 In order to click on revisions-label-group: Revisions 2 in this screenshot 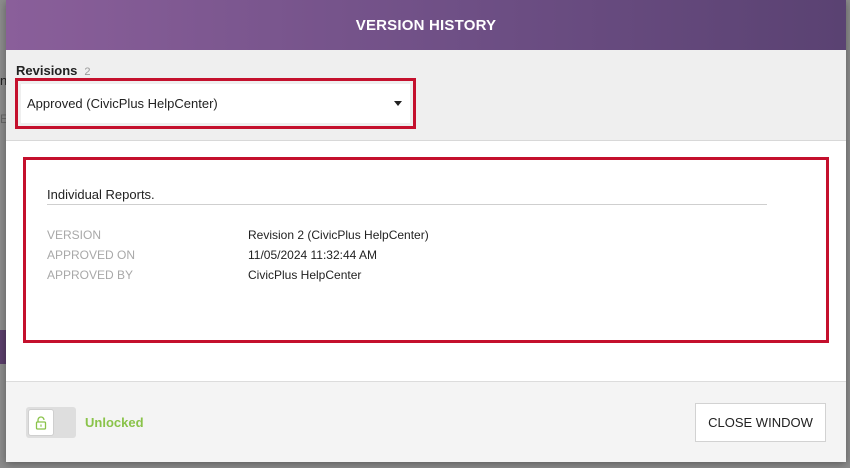, I will do `click(53, 70)`.